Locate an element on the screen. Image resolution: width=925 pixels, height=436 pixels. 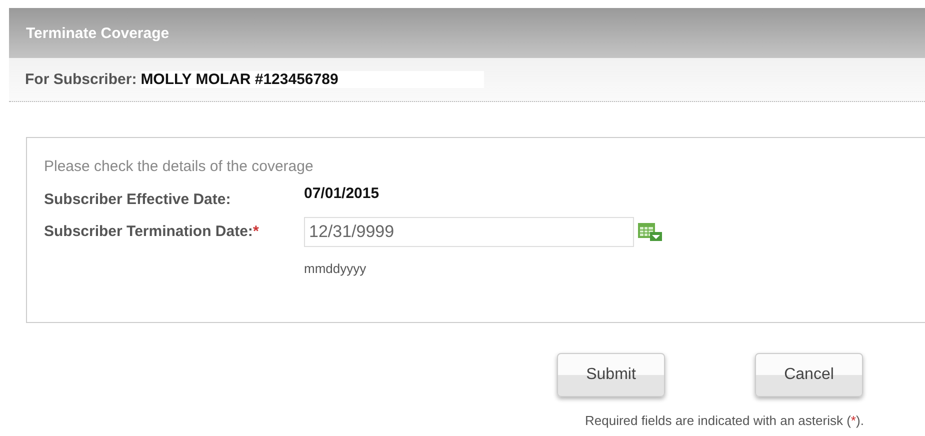
window-title: Terminate Coverage is located at coordinates (98, 33).